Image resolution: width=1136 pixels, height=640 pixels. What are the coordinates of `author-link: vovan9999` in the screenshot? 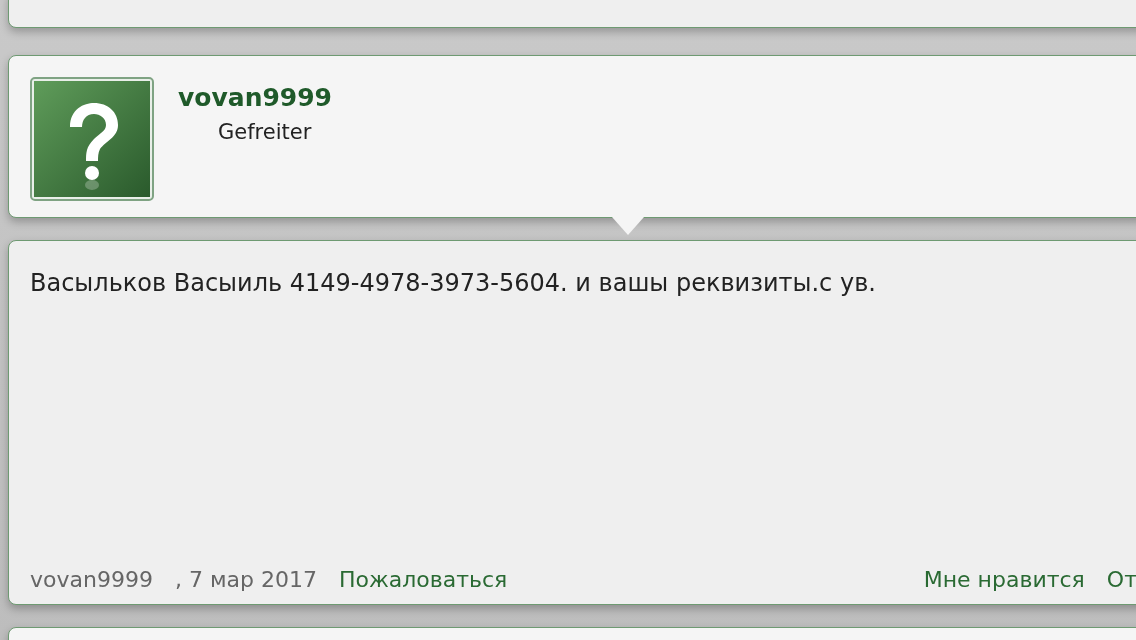 It's located at (91, 579).